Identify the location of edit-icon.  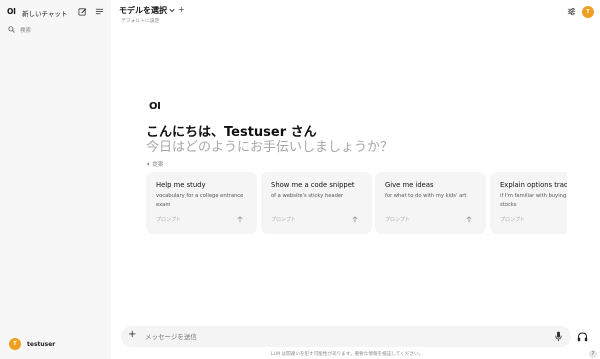
(82, 11).